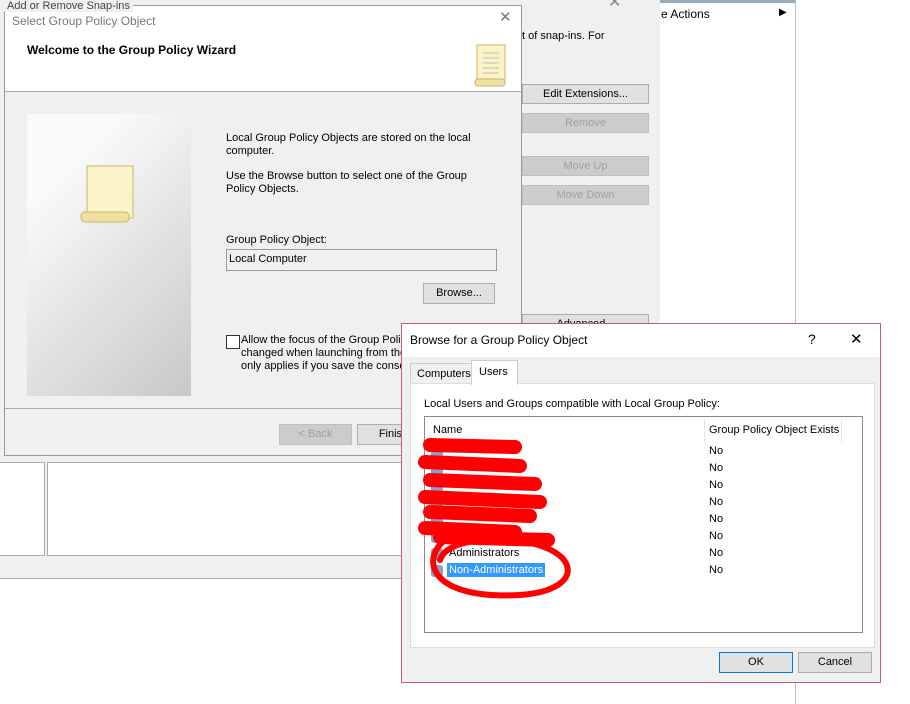  What do you see at coordinates (685, 14) in the screenshot?
I see `actions-item: e Actions` at bounding box center [685, 14].